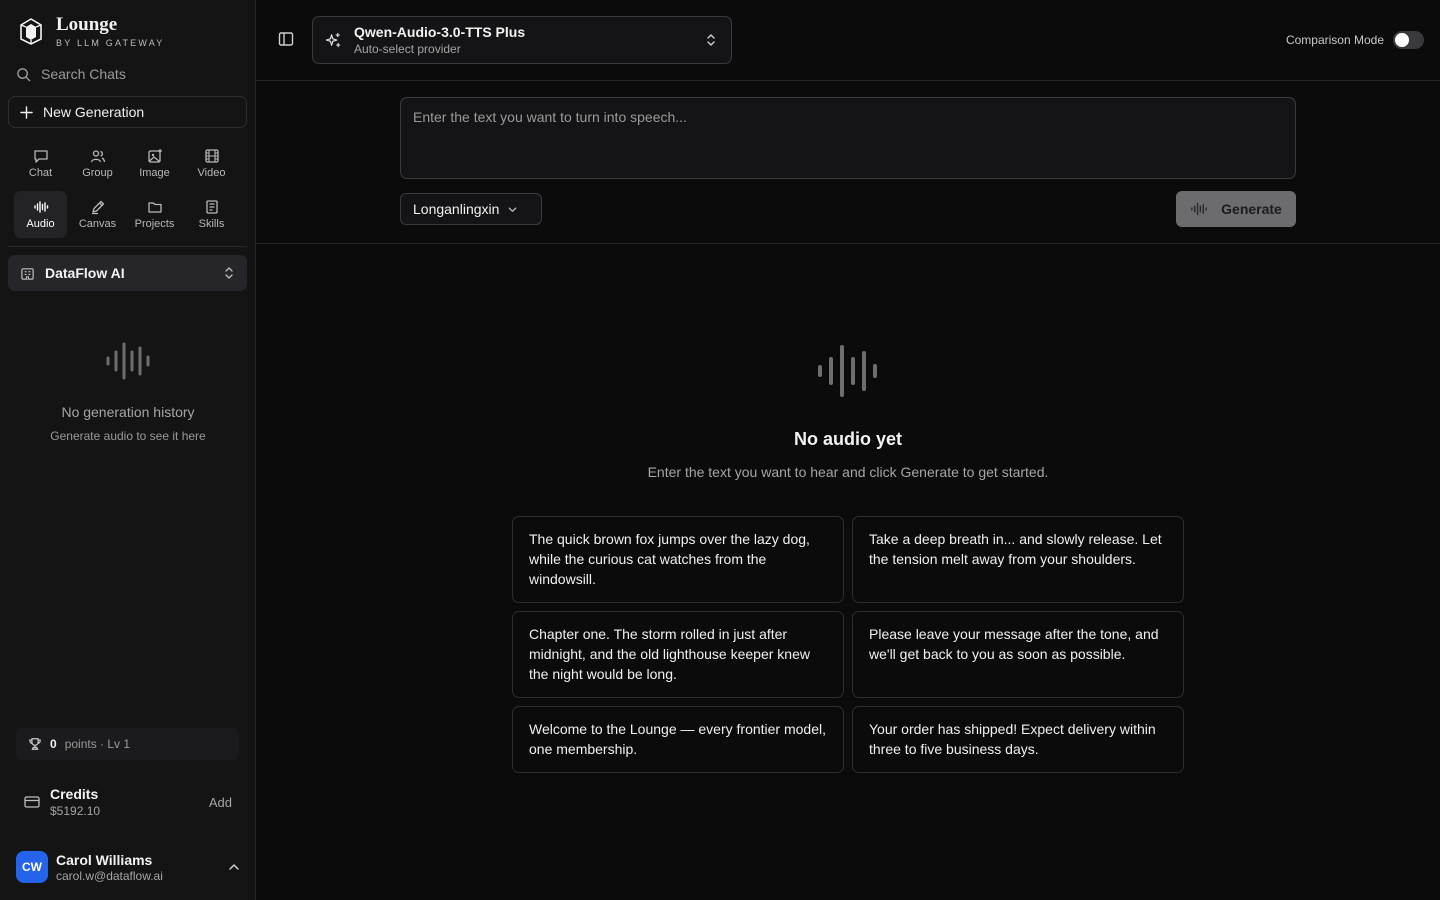  I want to click on comparison-mode: Comparison Mode, so click(1355, 40).